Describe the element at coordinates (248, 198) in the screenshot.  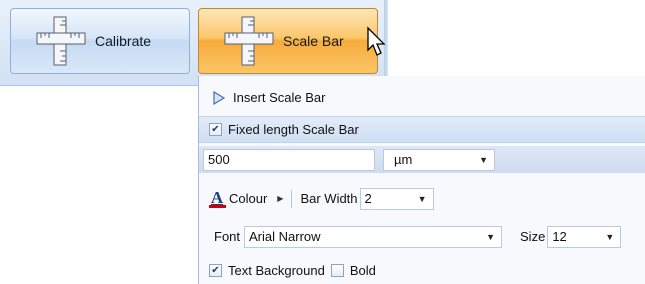
I see `colour-label: Colour` at that location.